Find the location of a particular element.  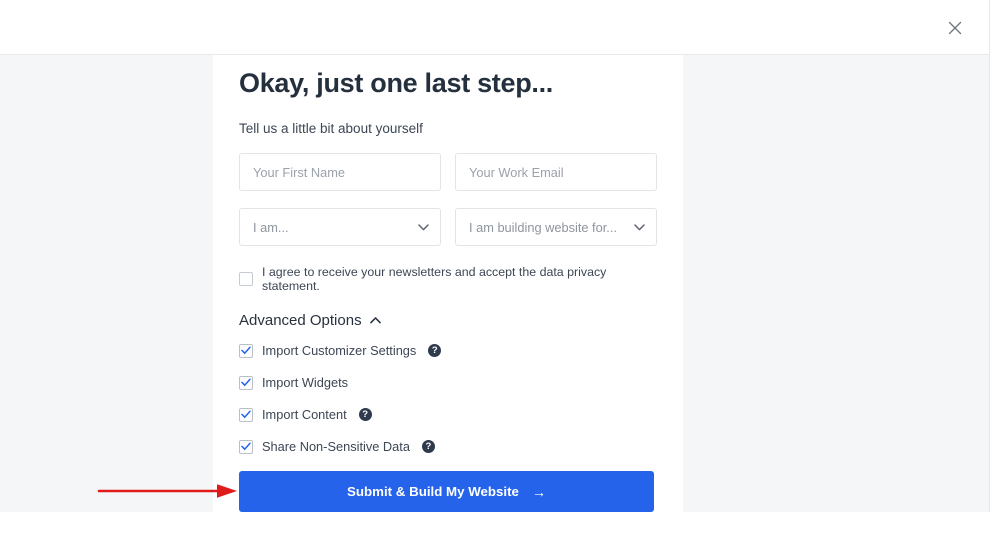

share-non-sensitive-data-checkbox is located at coordinates (246, 446).